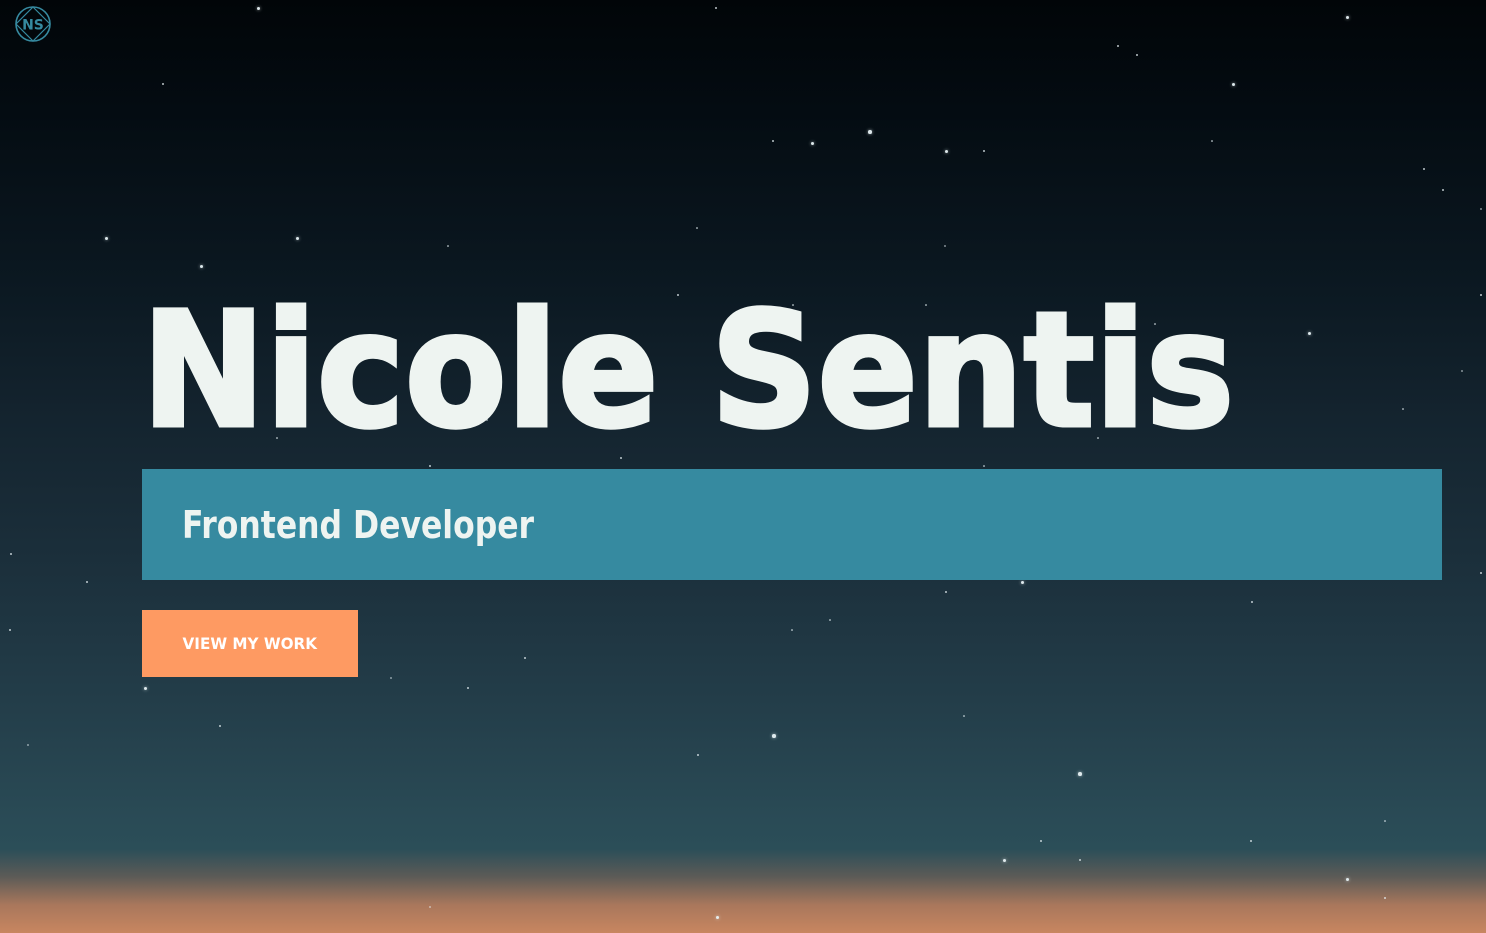 The image size is (1486, 933). What do you see at coordinates (792, 524) in the screenshot?
I see `role-banner: Frontend Developer` at bounding box center [792, 524].